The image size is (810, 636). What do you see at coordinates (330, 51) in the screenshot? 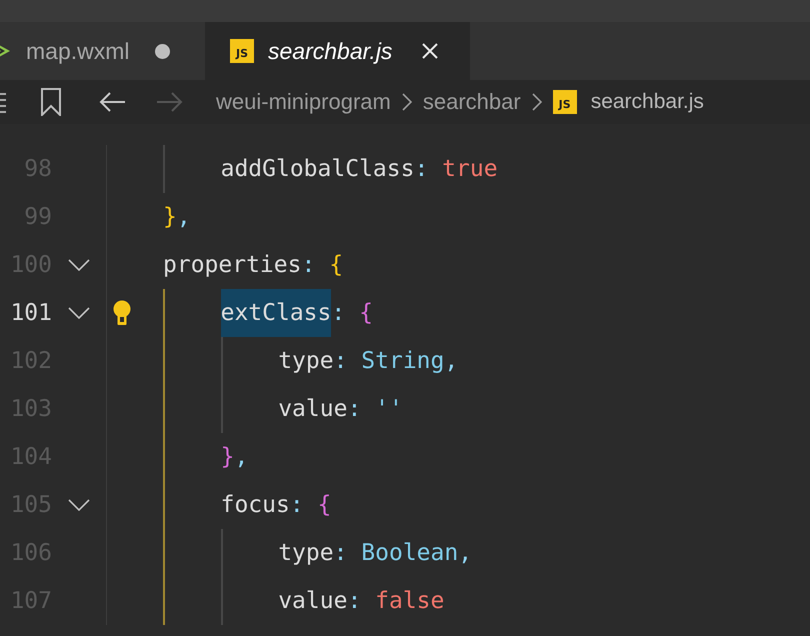
I see `tab-label: searchbar.js` at bounding box center [330, 51].